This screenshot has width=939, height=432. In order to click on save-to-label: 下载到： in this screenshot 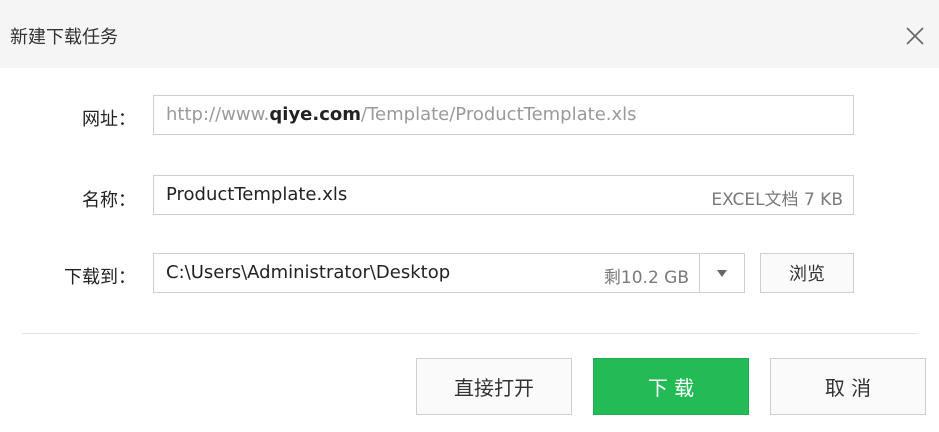, I will do `click(100, 277)`.